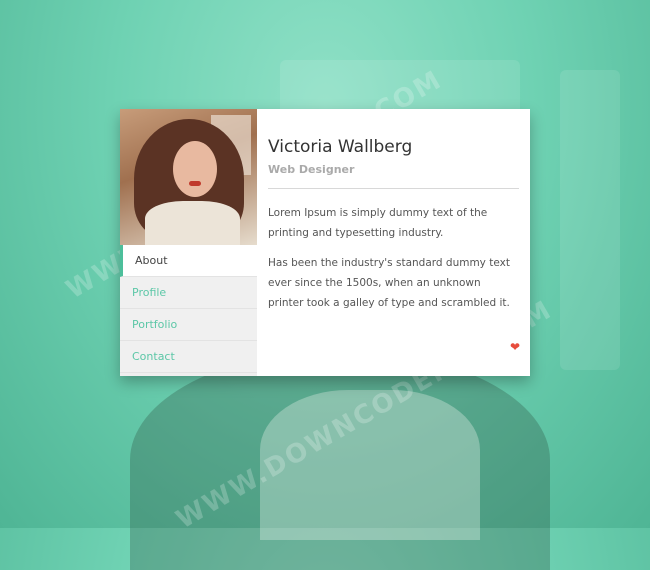  I want to click on nav-item-profile: Profile, so click(188, 293).